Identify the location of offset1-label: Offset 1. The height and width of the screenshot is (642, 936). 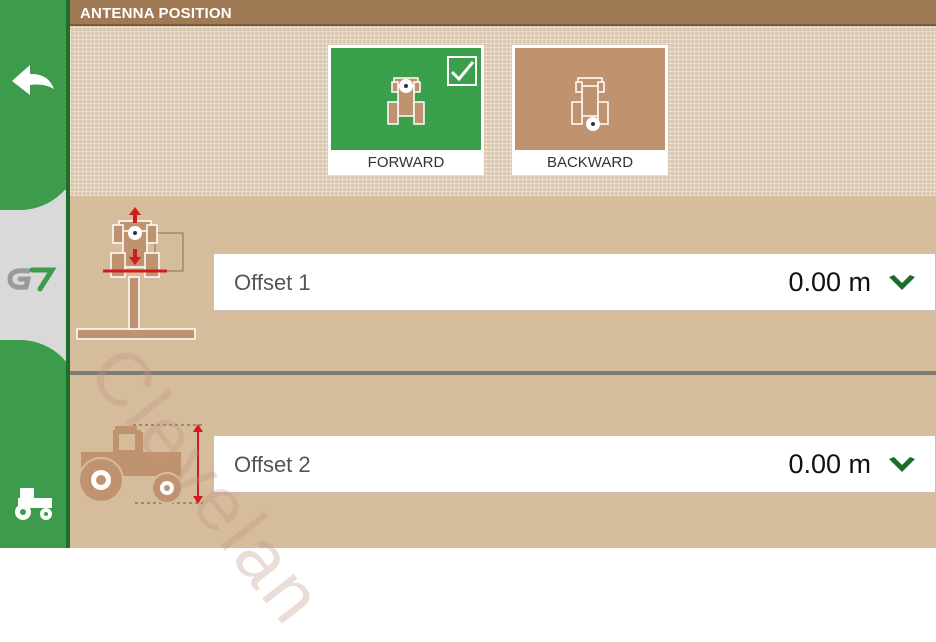
(272, 282).